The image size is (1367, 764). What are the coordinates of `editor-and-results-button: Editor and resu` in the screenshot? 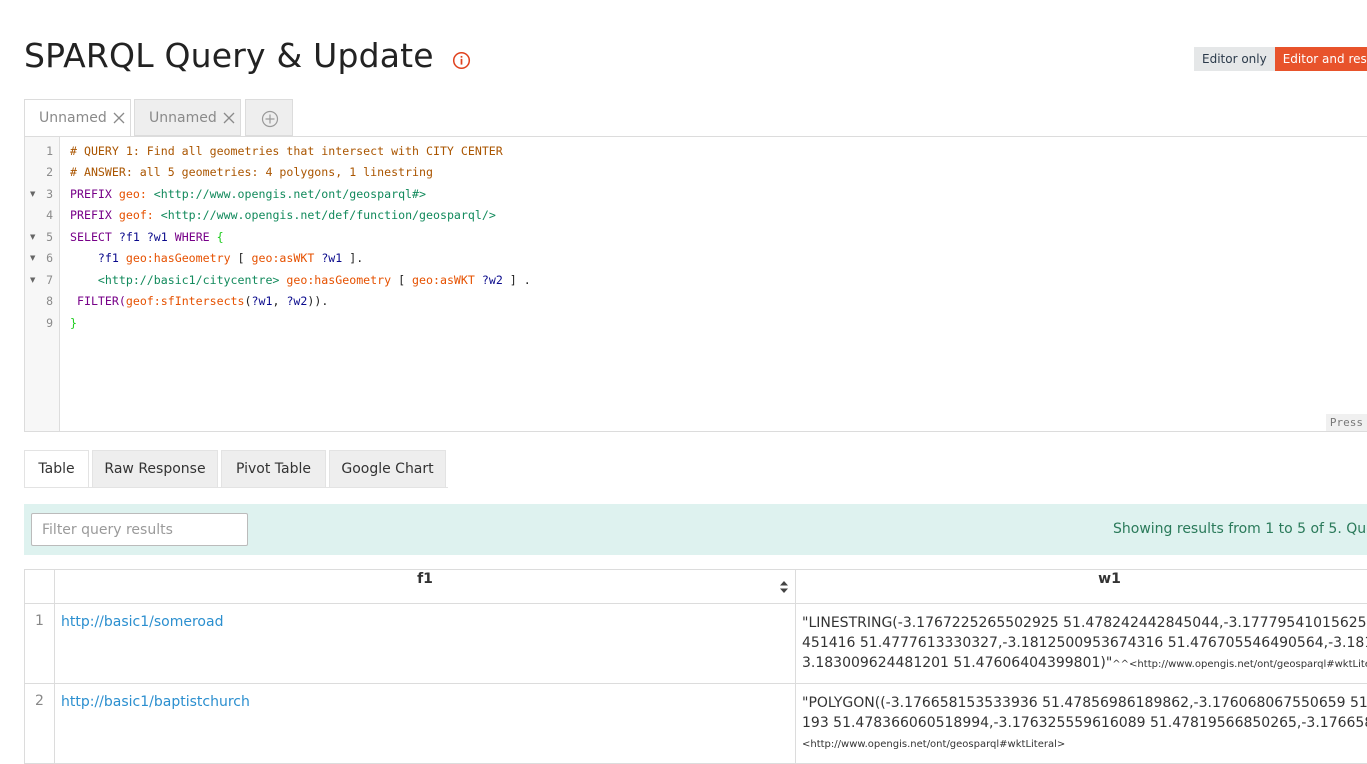 It's located at (1321, 59).